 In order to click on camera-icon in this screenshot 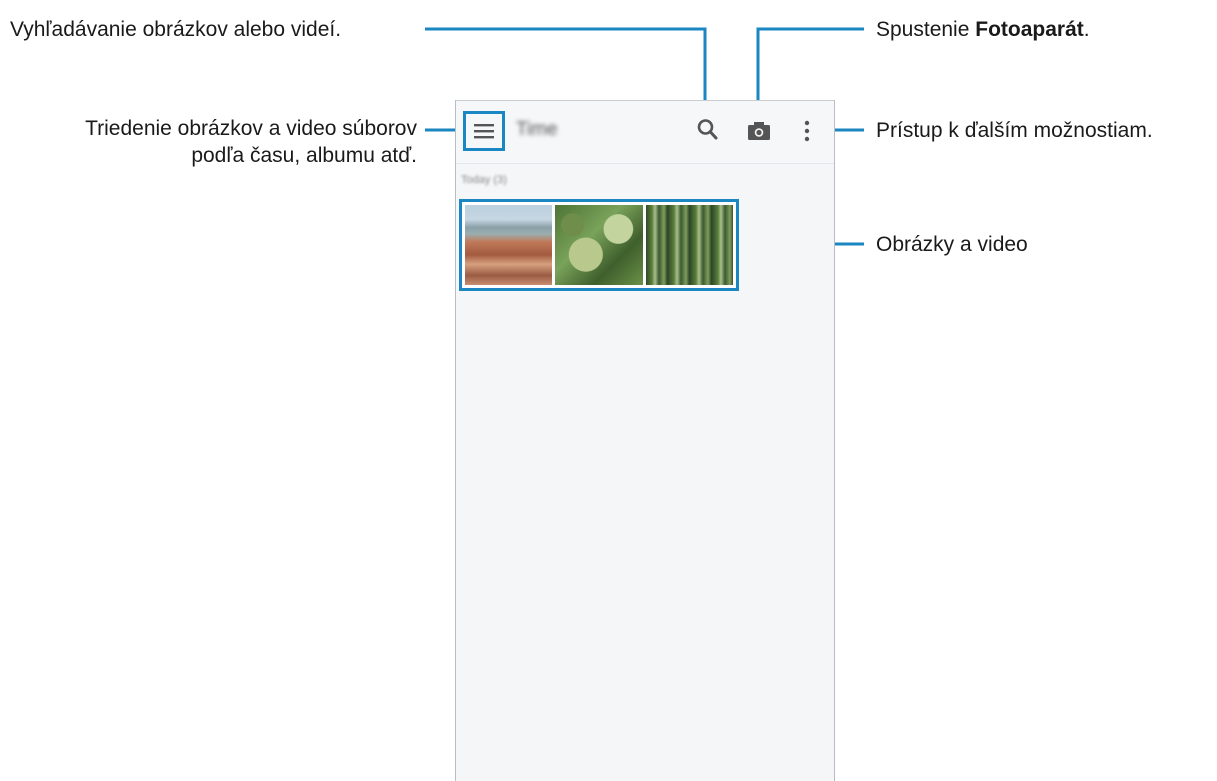, I will do `click(759, 131)`.